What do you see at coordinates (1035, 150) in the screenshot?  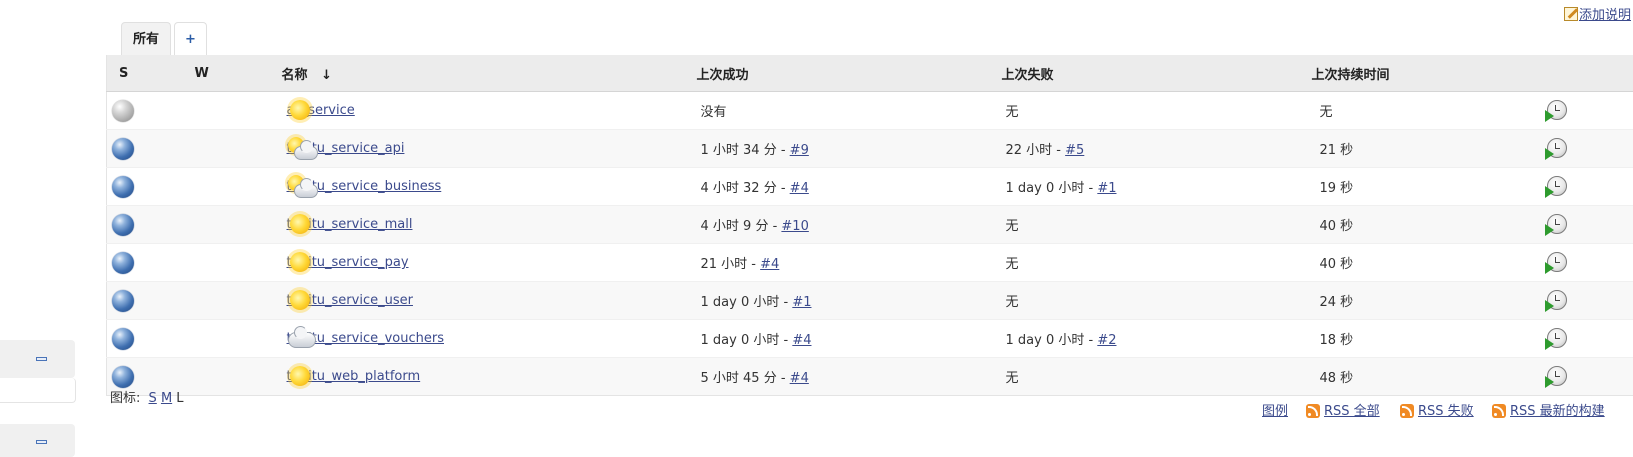 I see `last-failure-text: 22 小时 -` at bounding box center [1035, 150].